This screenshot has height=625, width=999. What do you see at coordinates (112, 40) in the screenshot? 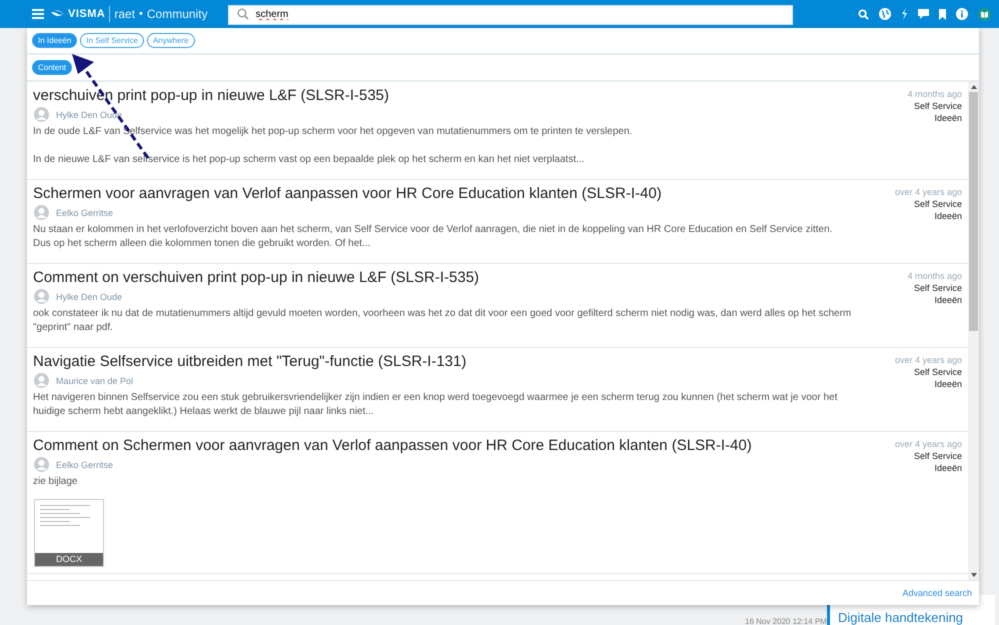
I see `filter-chip: In Self Service` at bounding box center [112, 40].